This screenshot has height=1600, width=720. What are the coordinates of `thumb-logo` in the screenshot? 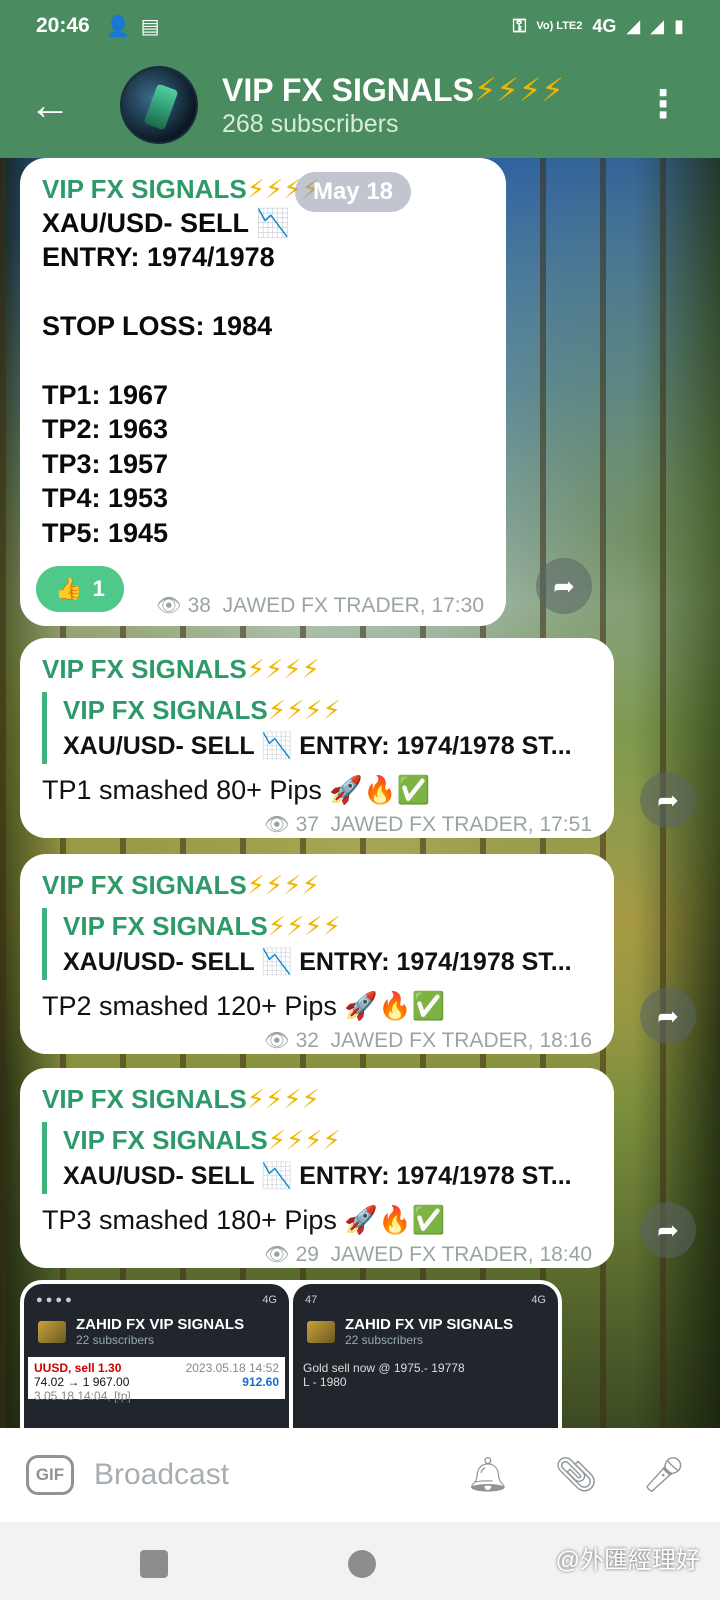 It's located at (52, 1331).